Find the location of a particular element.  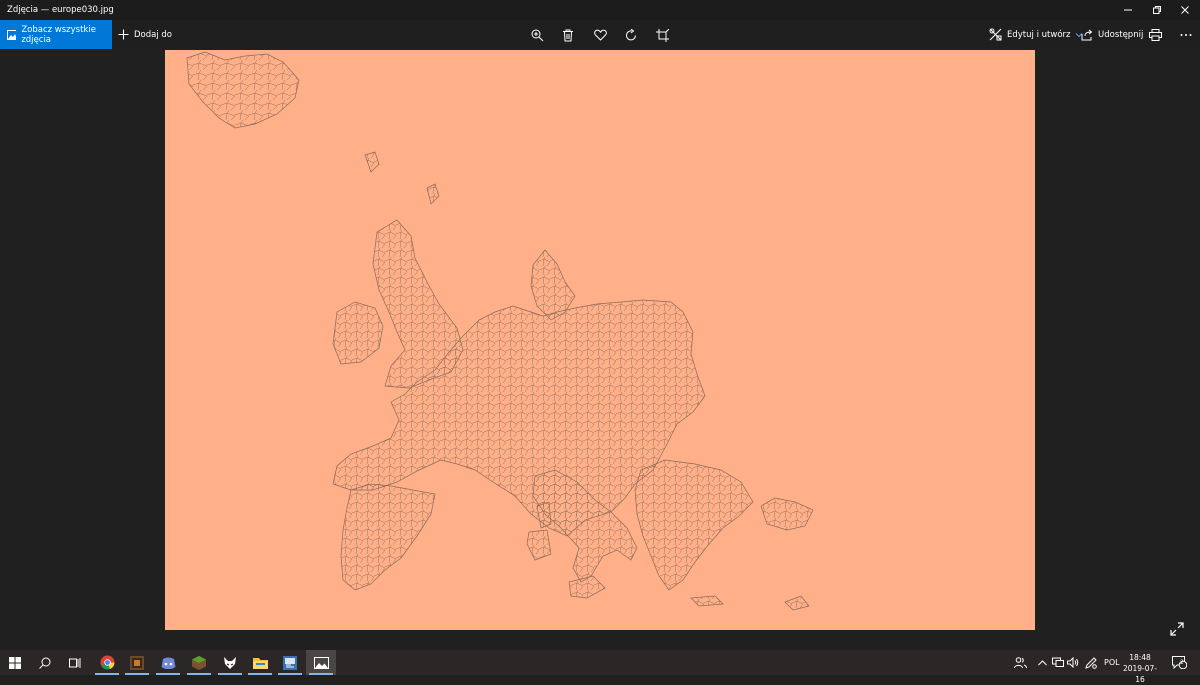

zoom-button is located at coordinates (537, 35).